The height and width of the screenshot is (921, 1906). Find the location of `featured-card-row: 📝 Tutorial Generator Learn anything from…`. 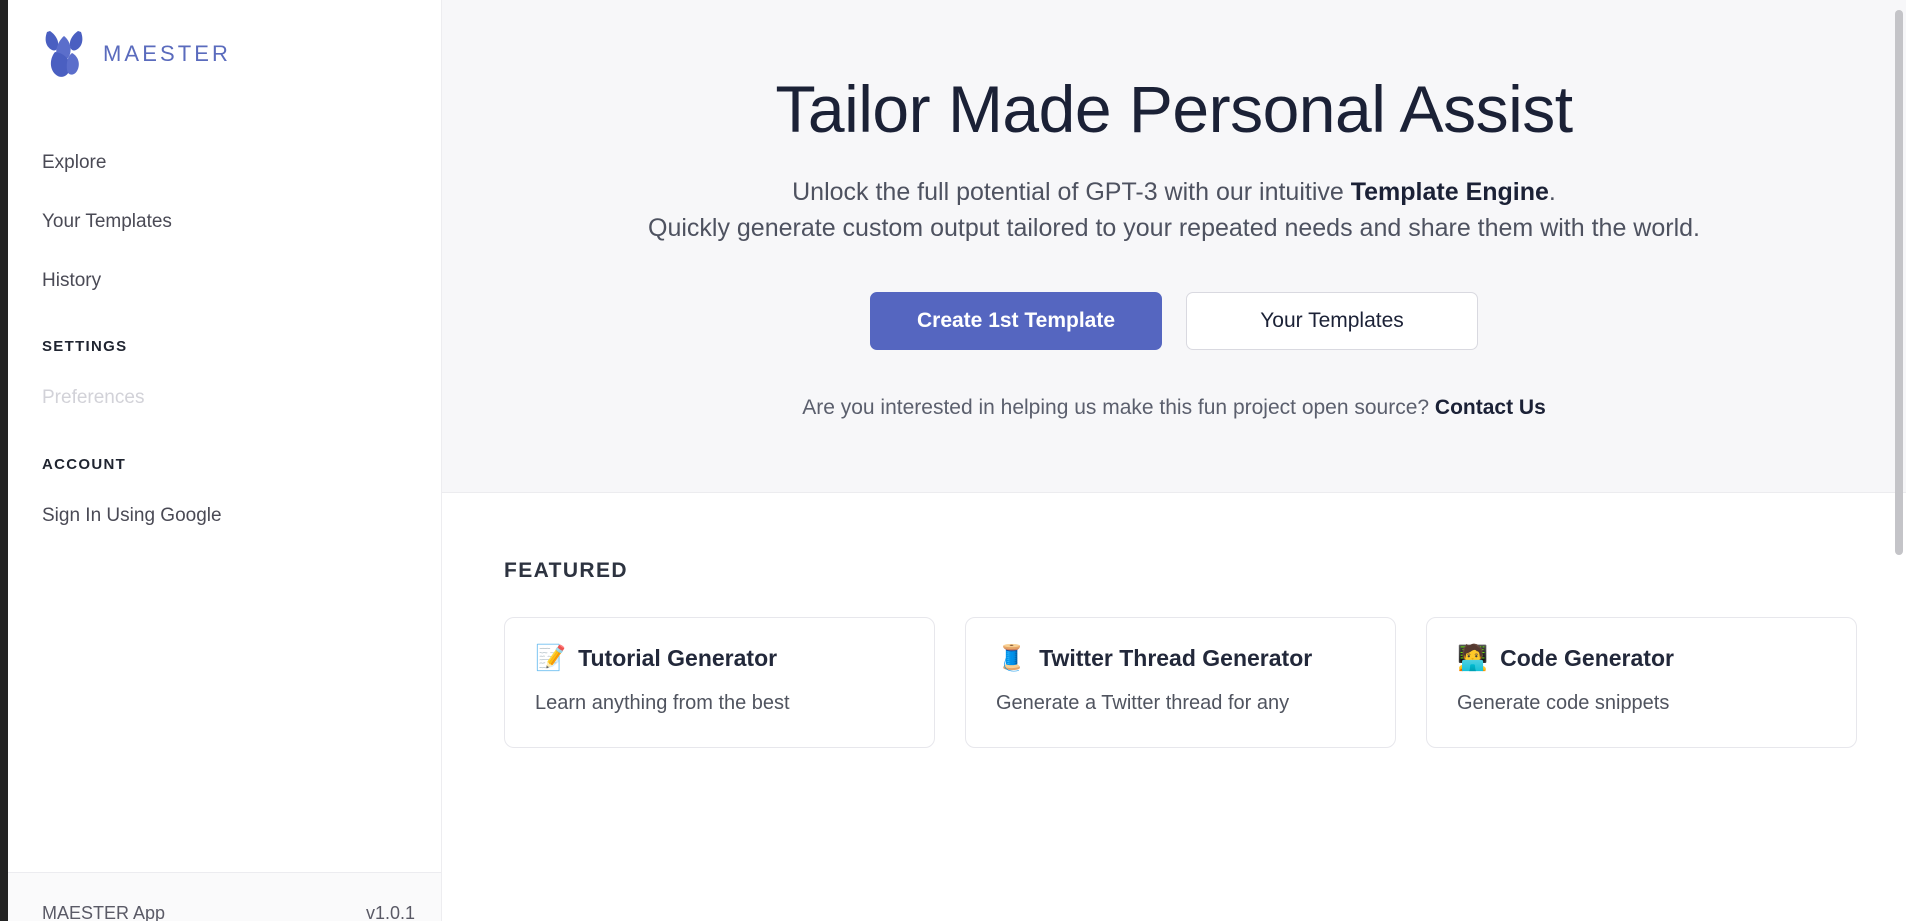

featured-card-row: 📝 Tutorial Generator Learn anything from… is located at coordinates (1174, 683).